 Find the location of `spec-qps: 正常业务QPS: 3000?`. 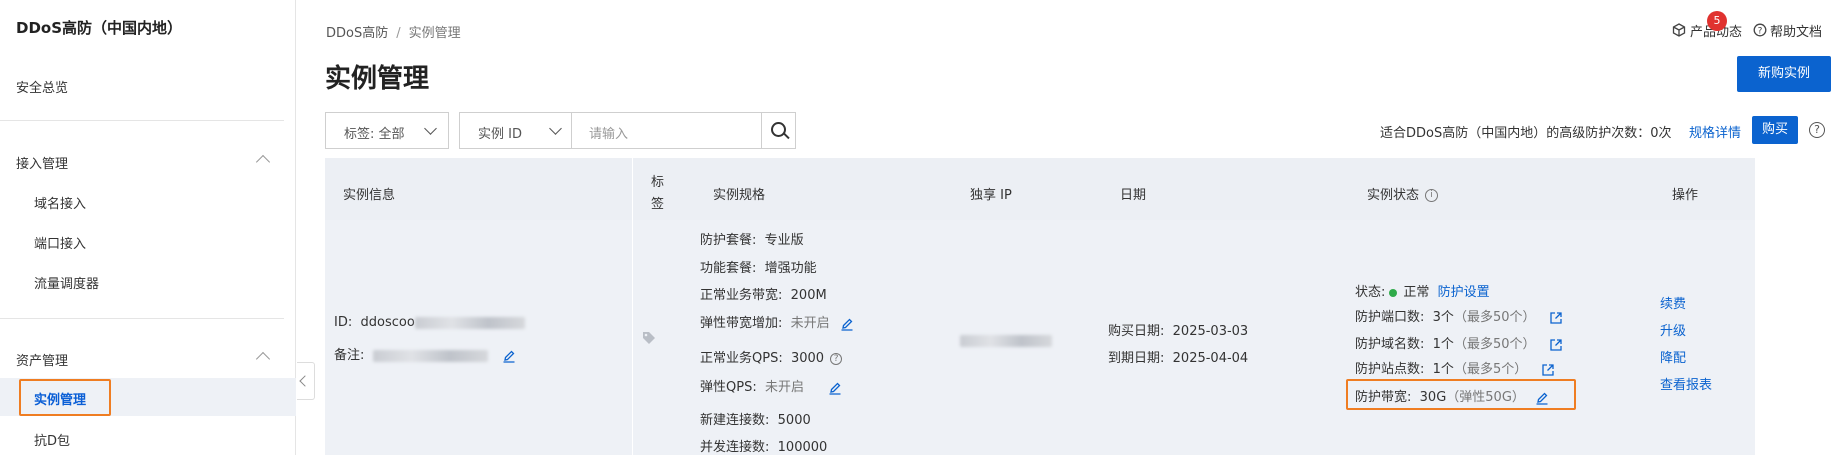

spec-qps: 正常业务QPS: 3000? is located at coordinates (771, 356).